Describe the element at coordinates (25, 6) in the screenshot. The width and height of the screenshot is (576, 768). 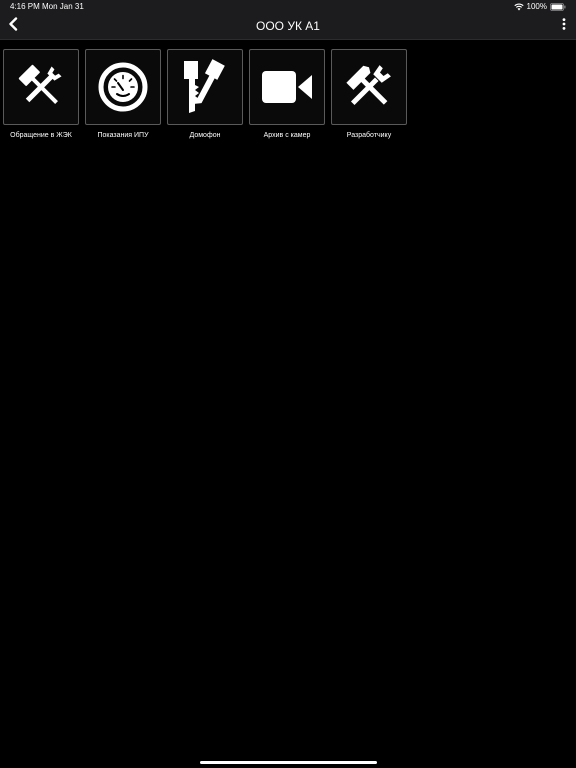
I see `status-time: 4:16 PM` at that location.